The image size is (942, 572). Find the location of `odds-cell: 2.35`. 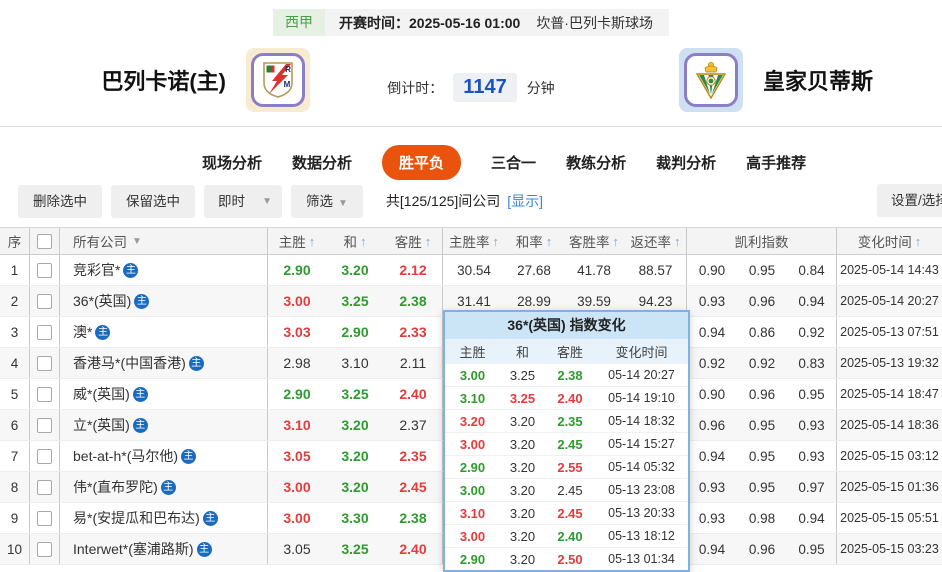

odds-cell: 2.35 is located at coordinates (413, 456).